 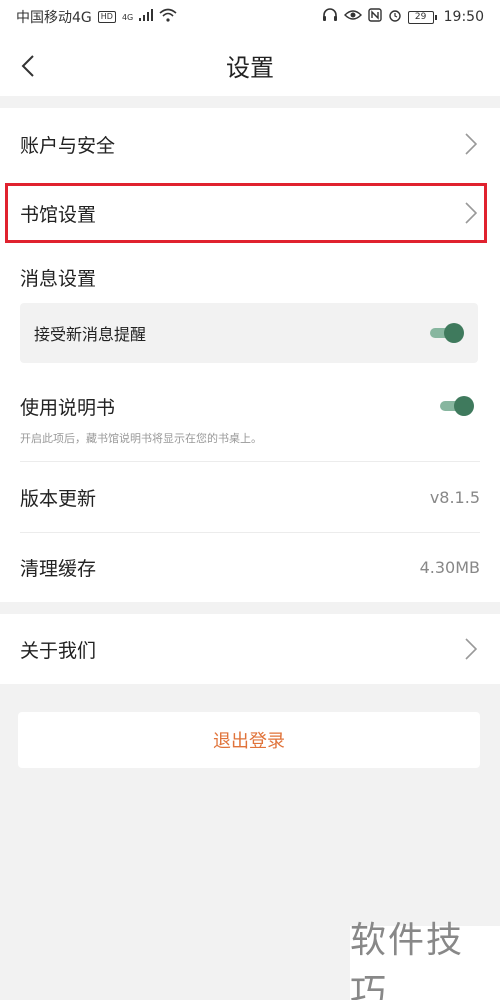 What do you see at coordinates (422, 17) in the screenshot?
I see `battery-icon: 29` at bounding box center [422, 17].